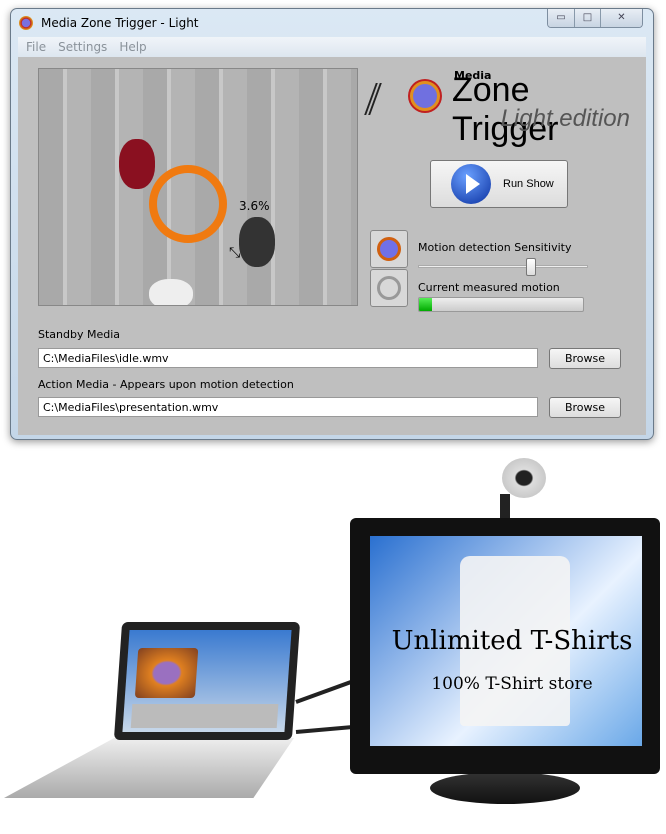 Image resolution: width=666 pixels, height=834 pixels. Describe the element at coordinates (565, 118) in the screenshot. I see `logo-edition: Light edition` at that location.